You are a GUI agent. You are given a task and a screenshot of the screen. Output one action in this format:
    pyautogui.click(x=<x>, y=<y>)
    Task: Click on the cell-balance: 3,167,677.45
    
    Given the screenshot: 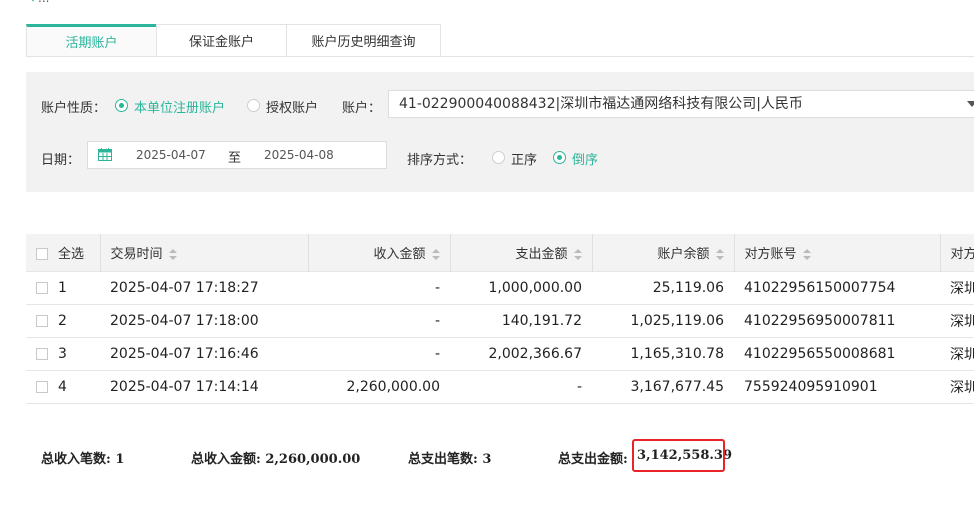 What is the action you would take?
    pyautogui.click(x=663, y=386)
    